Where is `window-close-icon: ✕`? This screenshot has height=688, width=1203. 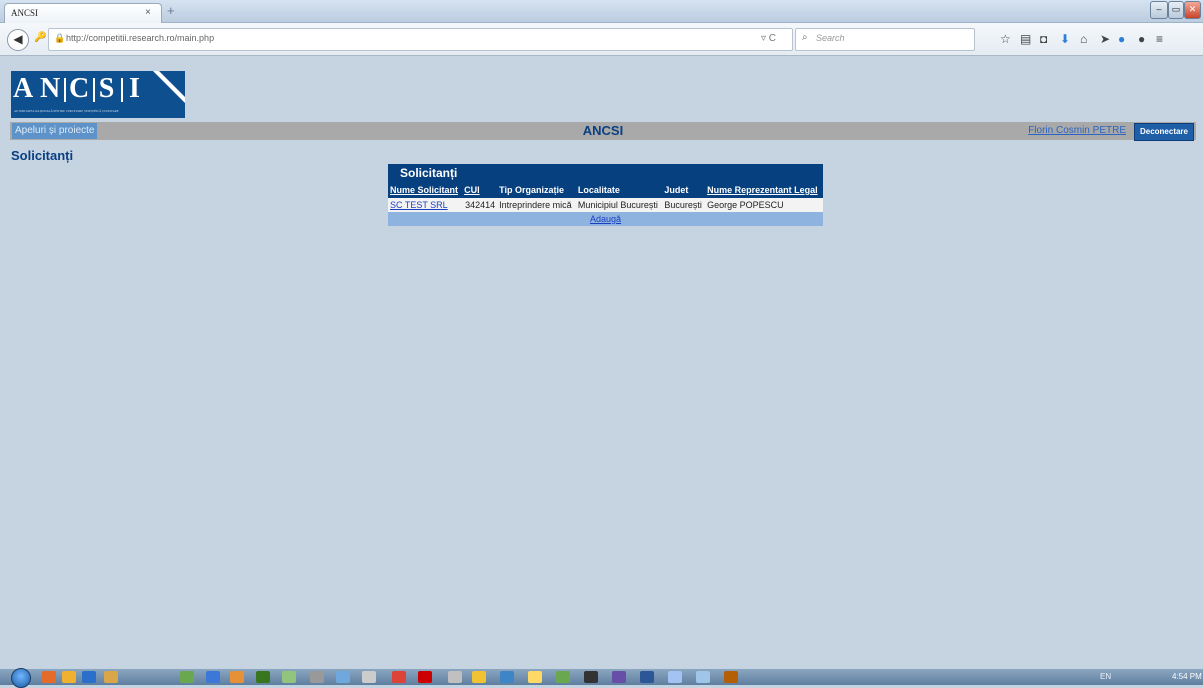
window-close-icon: ✕ is located at coordinates (1192, 10).